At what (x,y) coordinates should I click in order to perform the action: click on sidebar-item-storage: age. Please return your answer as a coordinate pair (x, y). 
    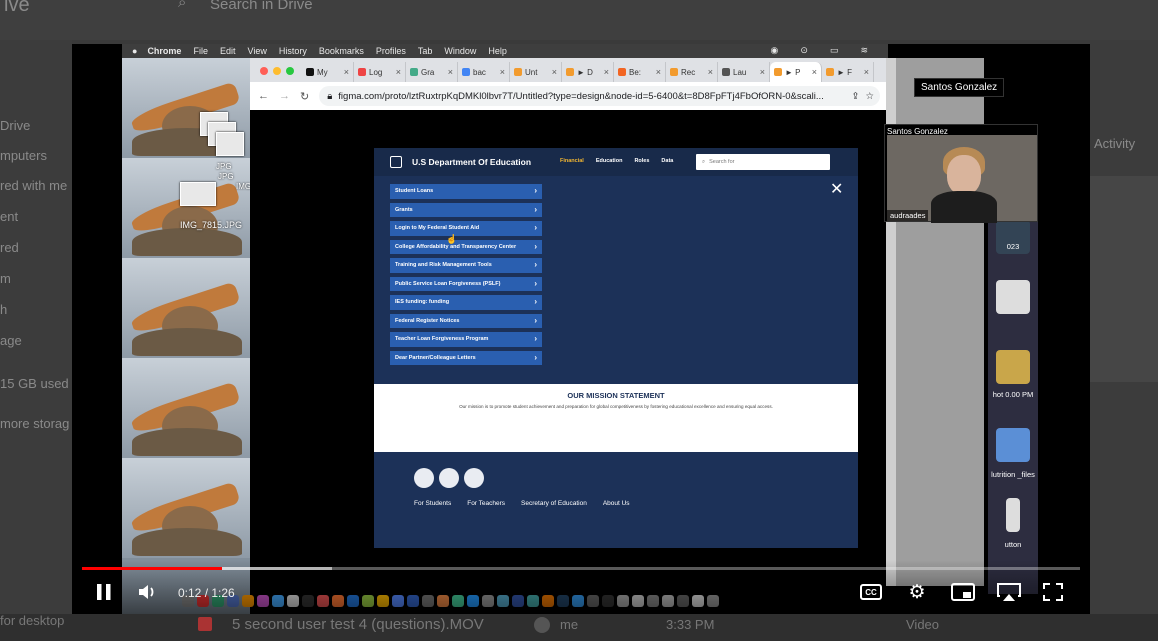
    Looking at the image, I should click on (11, 340).